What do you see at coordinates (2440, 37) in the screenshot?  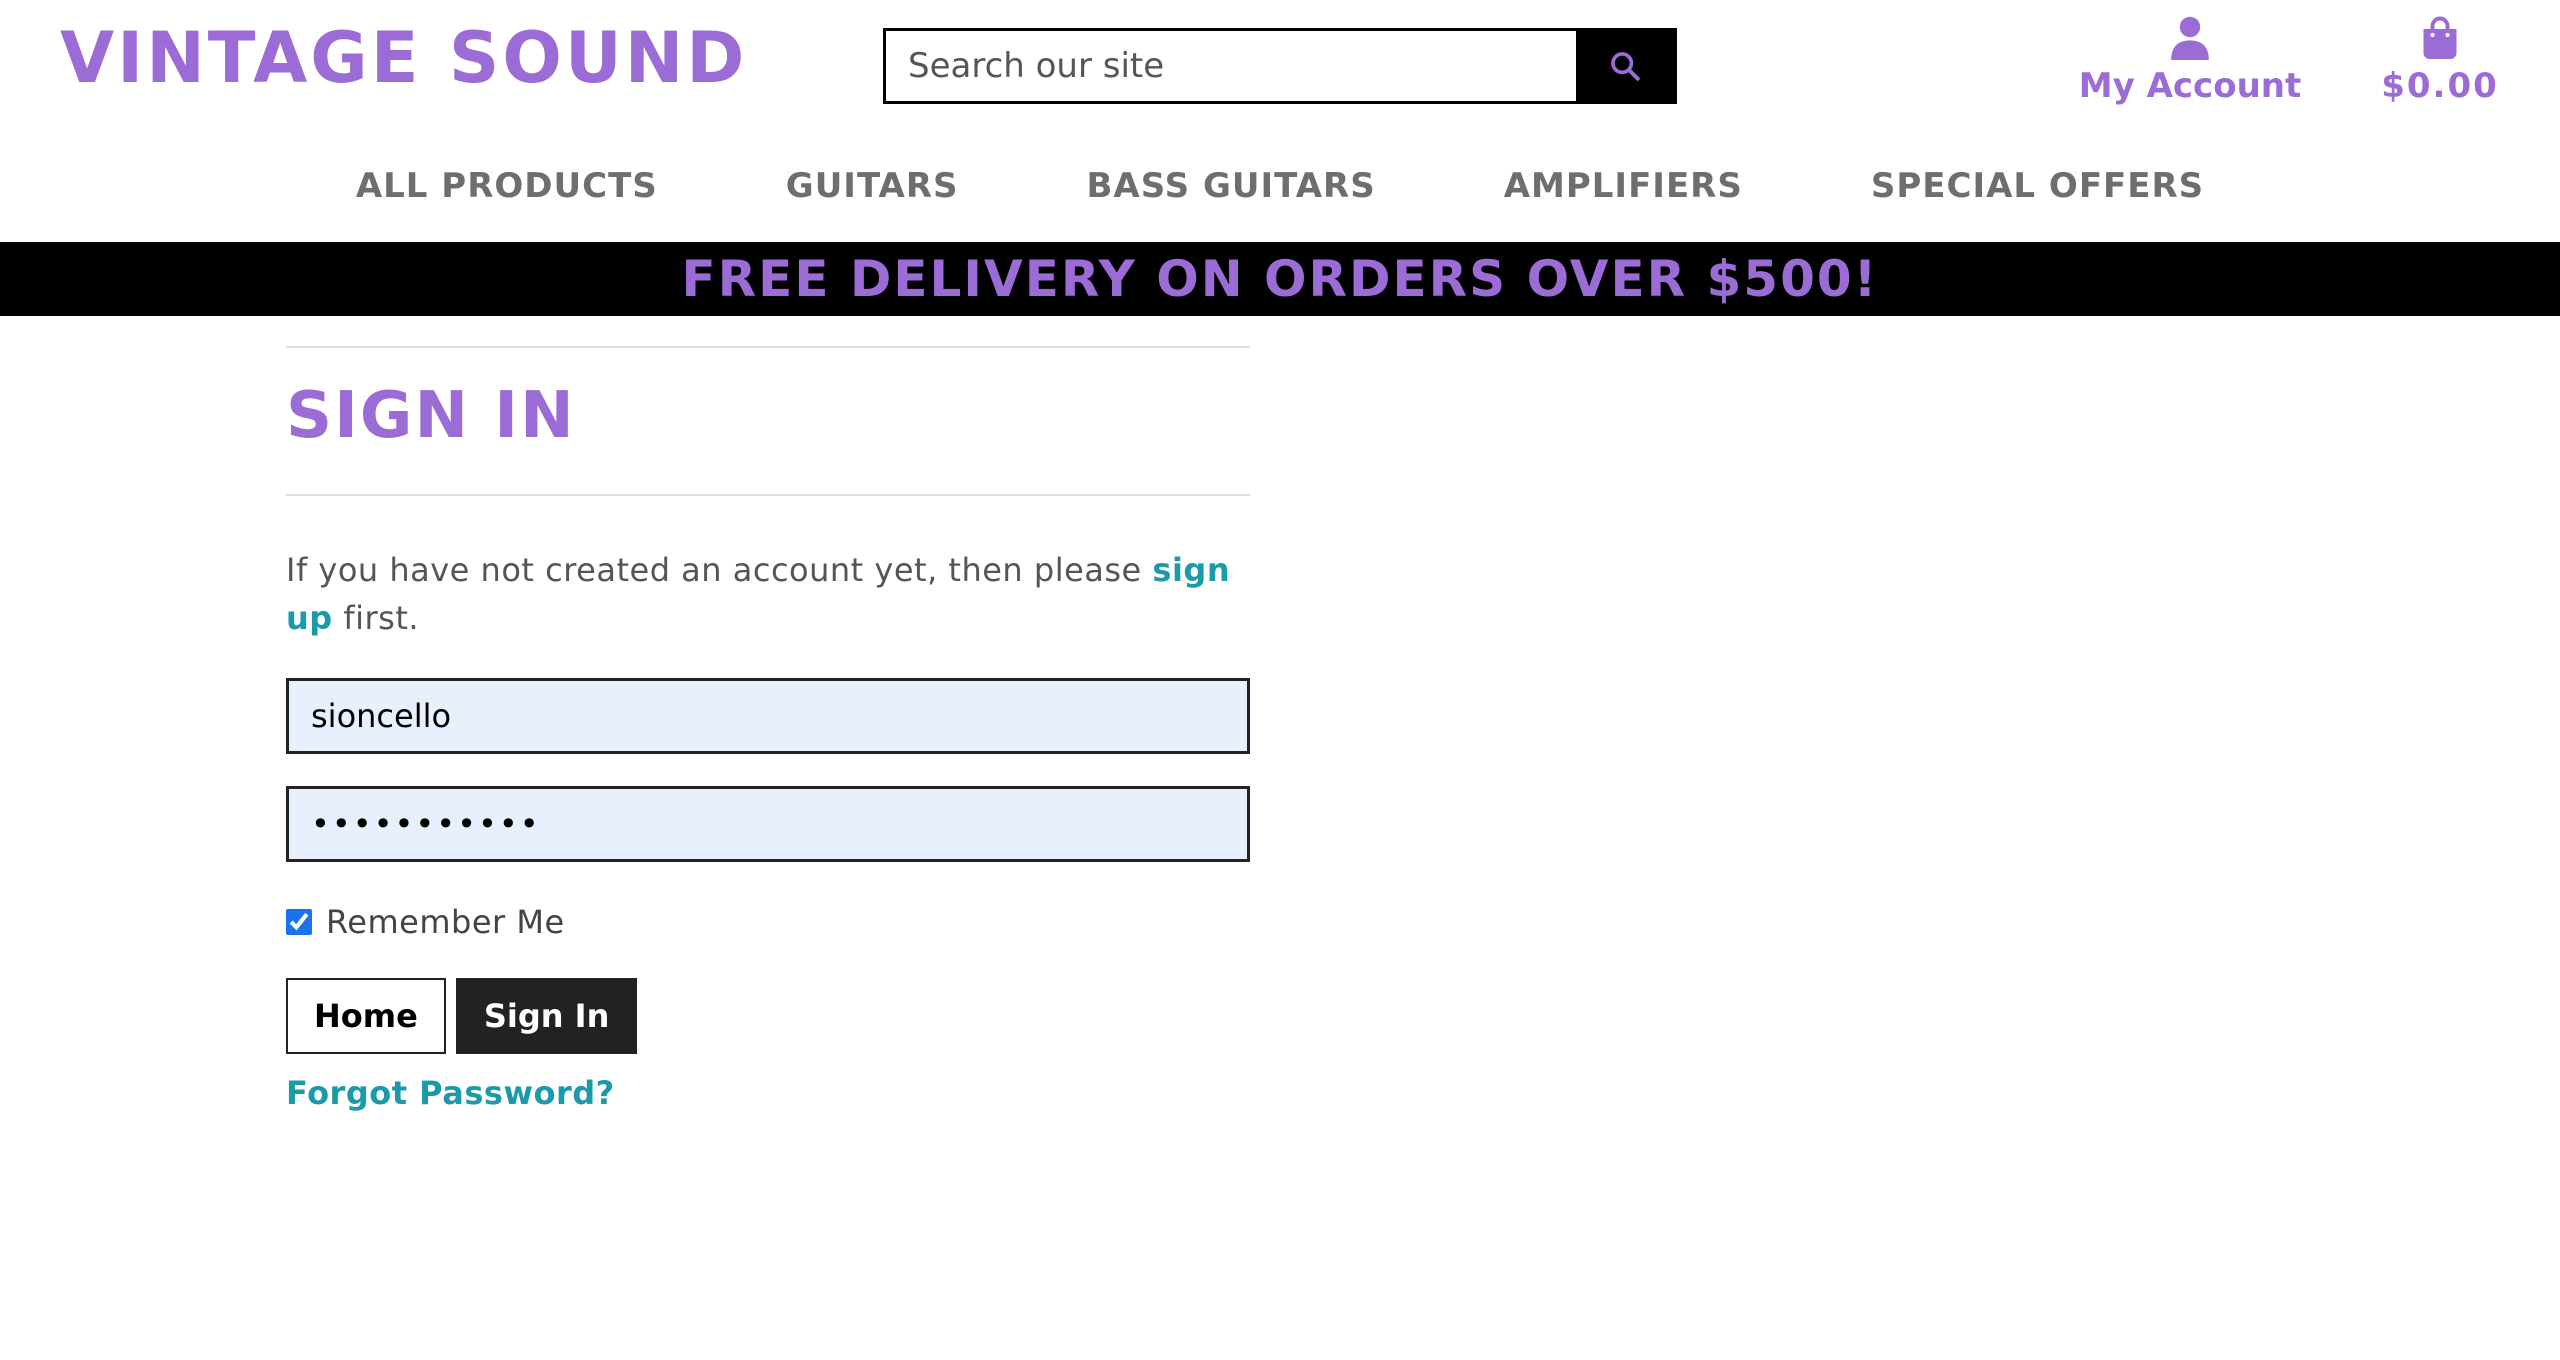 I see `shopping-bag-icon` at bounding box center [2440, 37].